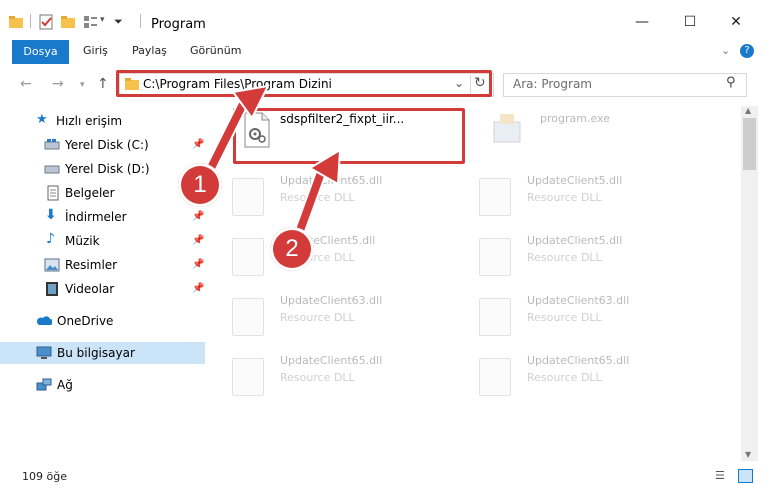  Describe the element at coordinates (749, 283) in the screenshot. I see `vertical-scrollbar: ▲ ▼` at that location.